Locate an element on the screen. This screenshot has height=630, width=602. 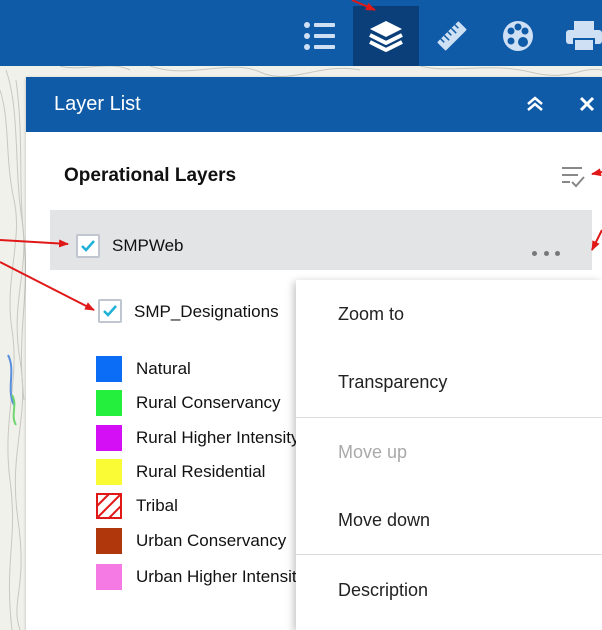
measurement-tool-button is located at coordinates (452, 36).